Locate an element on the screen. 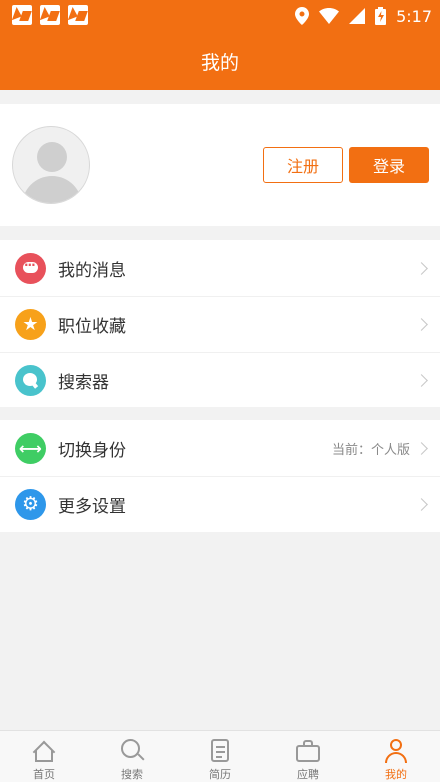  battery-icon is located at coordinates (381, 16).